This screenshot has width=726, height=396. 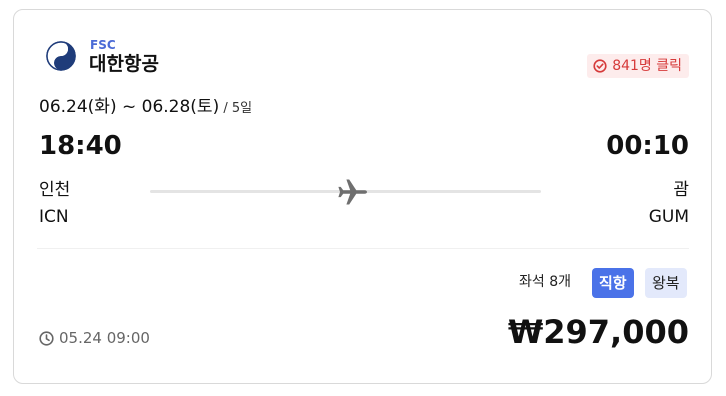 What do you see at coordinates (124, 64) in the screenshot?
I see `airline-name: 대한항공` at bounding box center [124, 64].